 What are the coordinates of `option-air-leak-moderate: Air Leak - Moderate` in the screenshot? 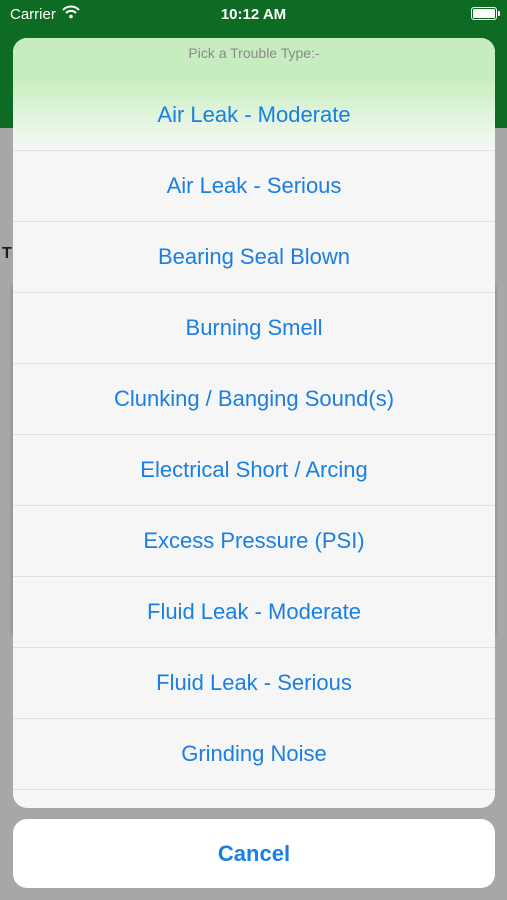 It's located at (254, 115).